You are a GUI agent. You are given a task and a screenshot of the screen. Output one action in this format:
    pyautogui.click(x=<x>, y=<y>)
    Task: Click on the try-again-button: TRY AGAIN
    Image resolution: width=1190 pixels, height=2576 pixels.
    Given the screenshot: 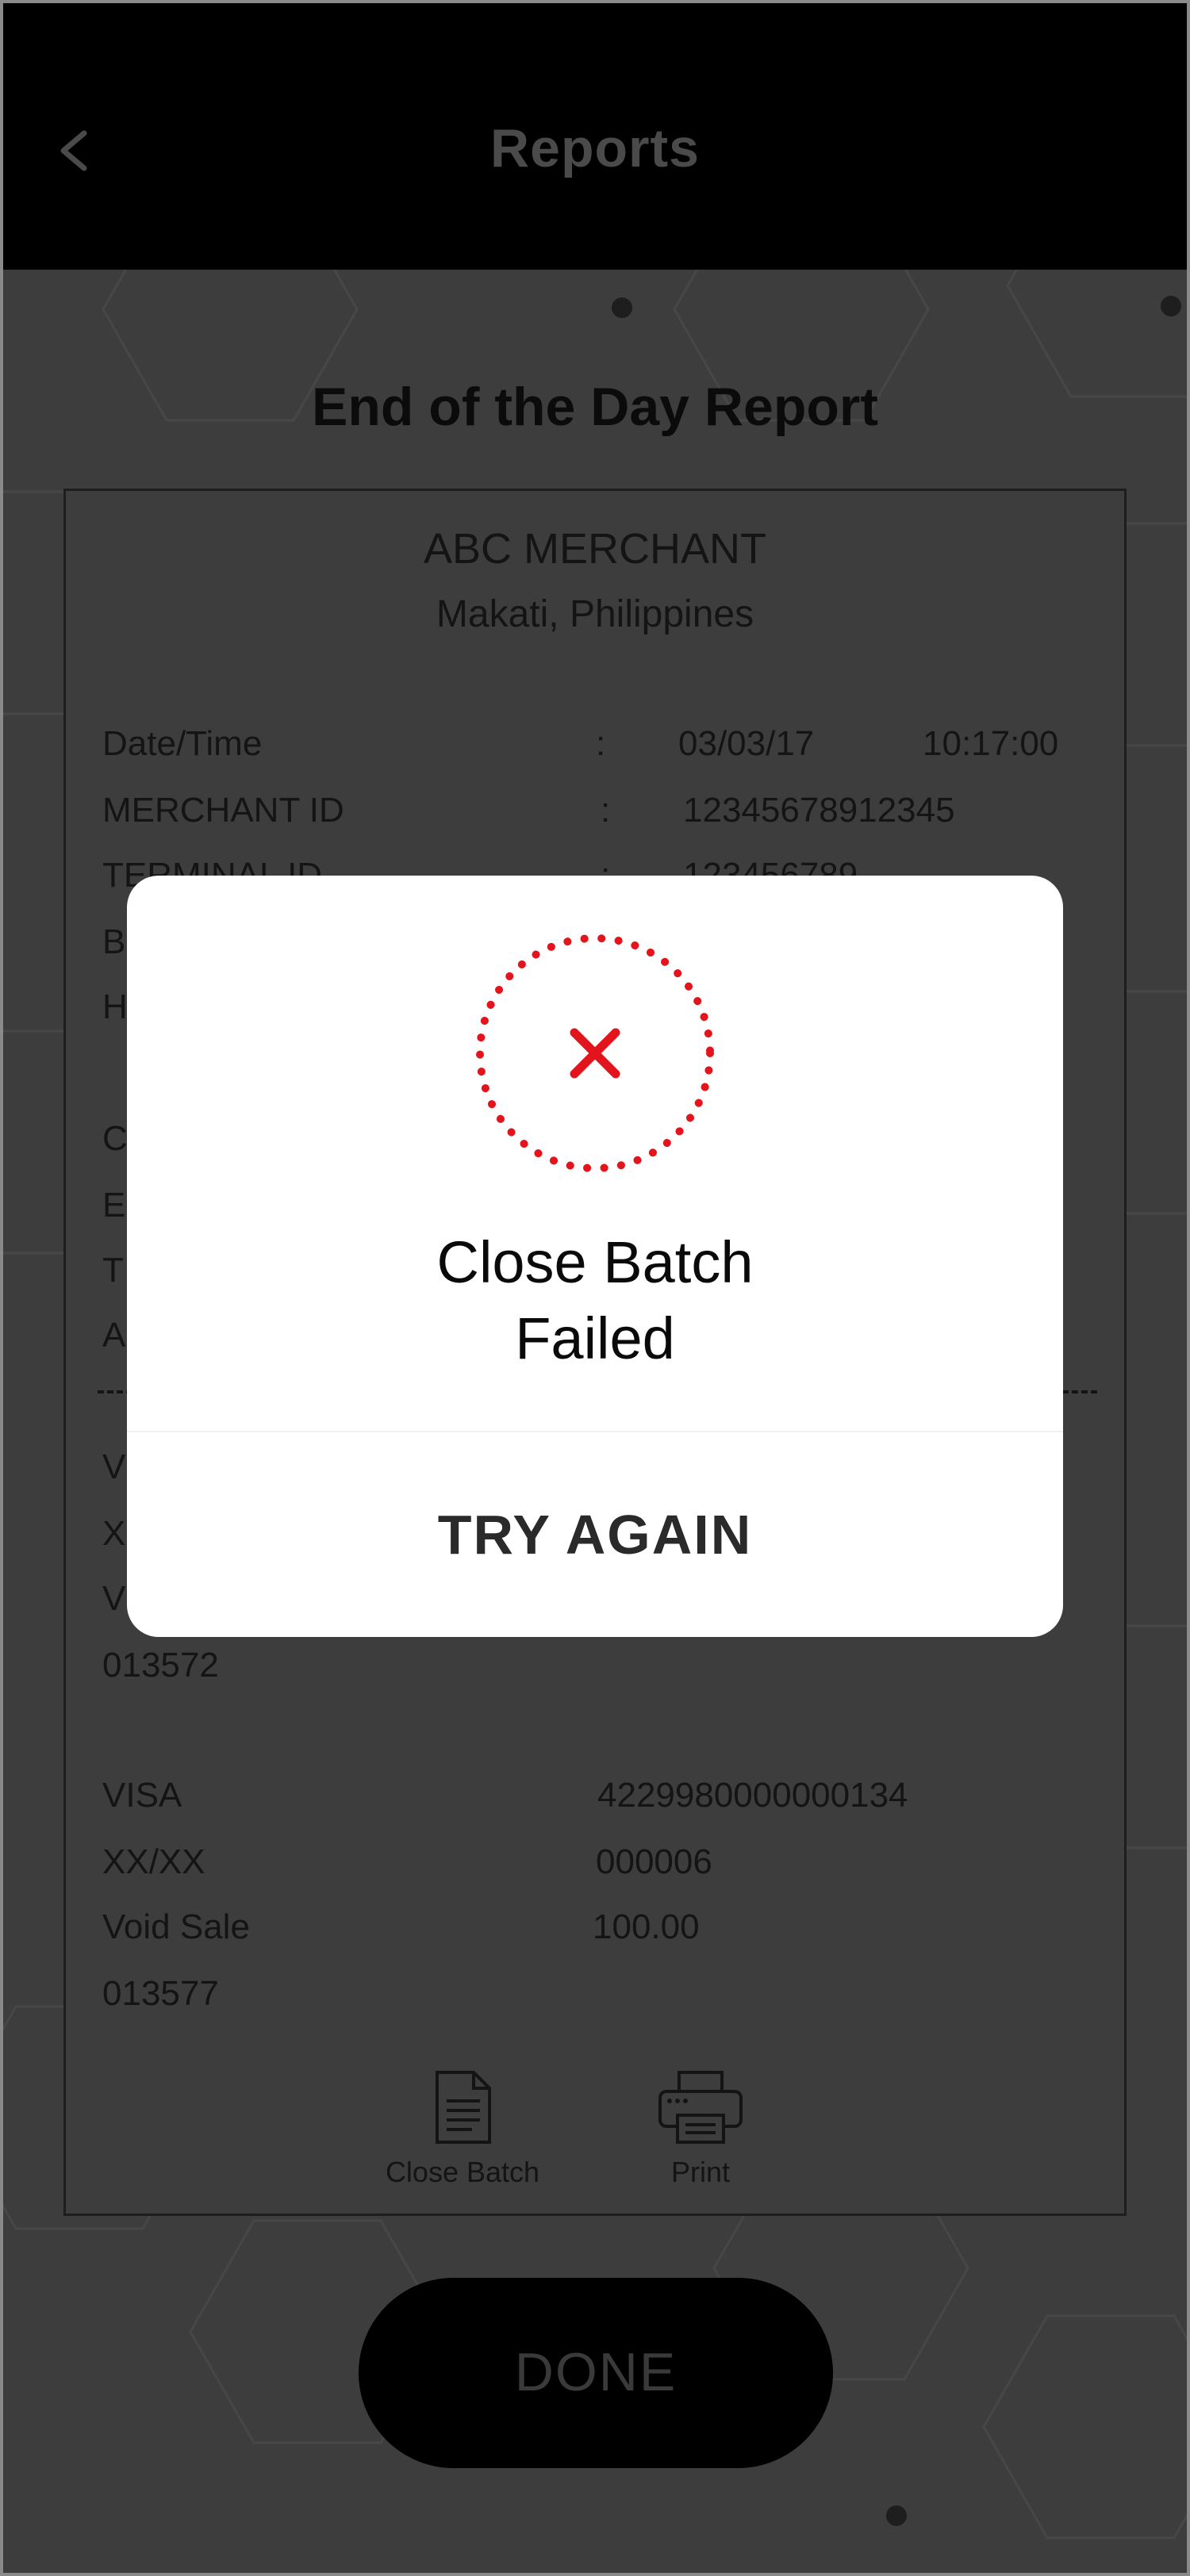 What is the action you would take?
    pyautogui.click(x=595, y=1534)
    